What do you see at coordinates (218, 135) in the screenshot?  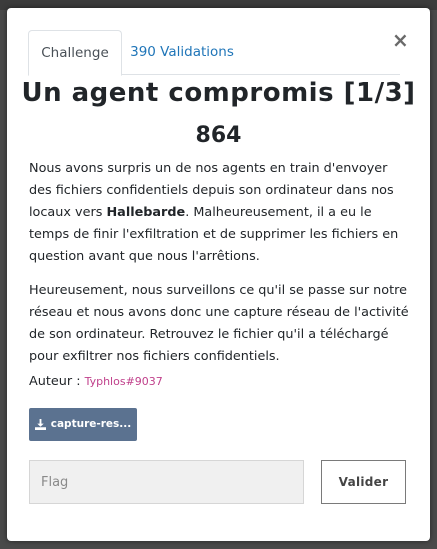 I see `challenge-points: 864` at bounding box center [218, 135].